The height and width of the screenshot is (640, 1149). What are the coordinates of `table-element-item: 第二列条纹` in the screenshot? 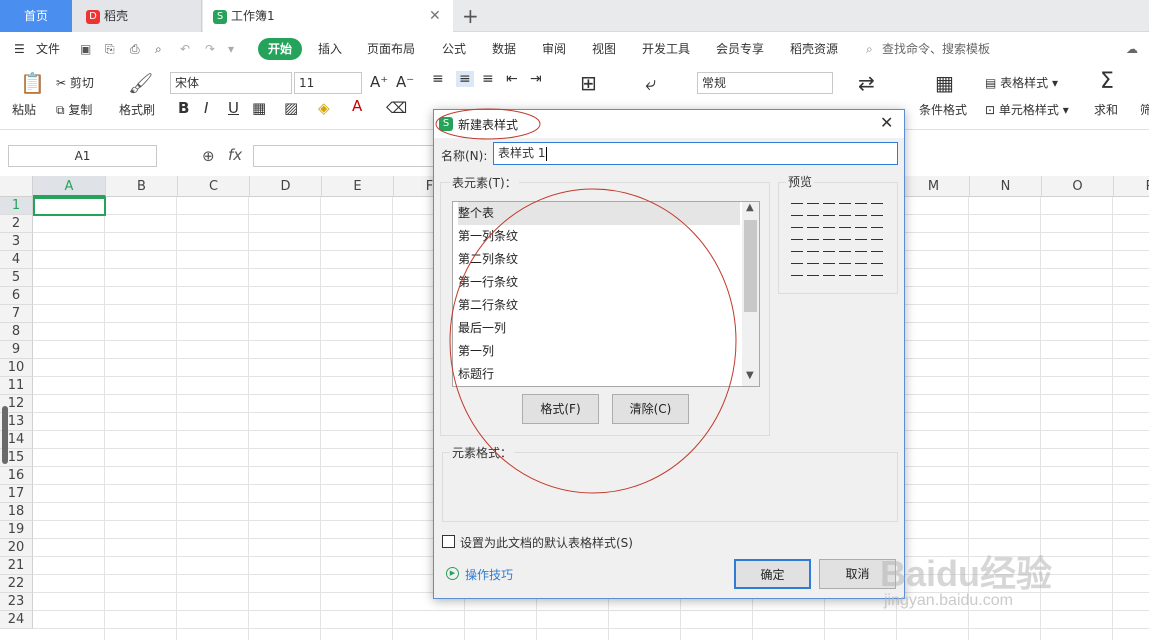 It's located at (599, 259).